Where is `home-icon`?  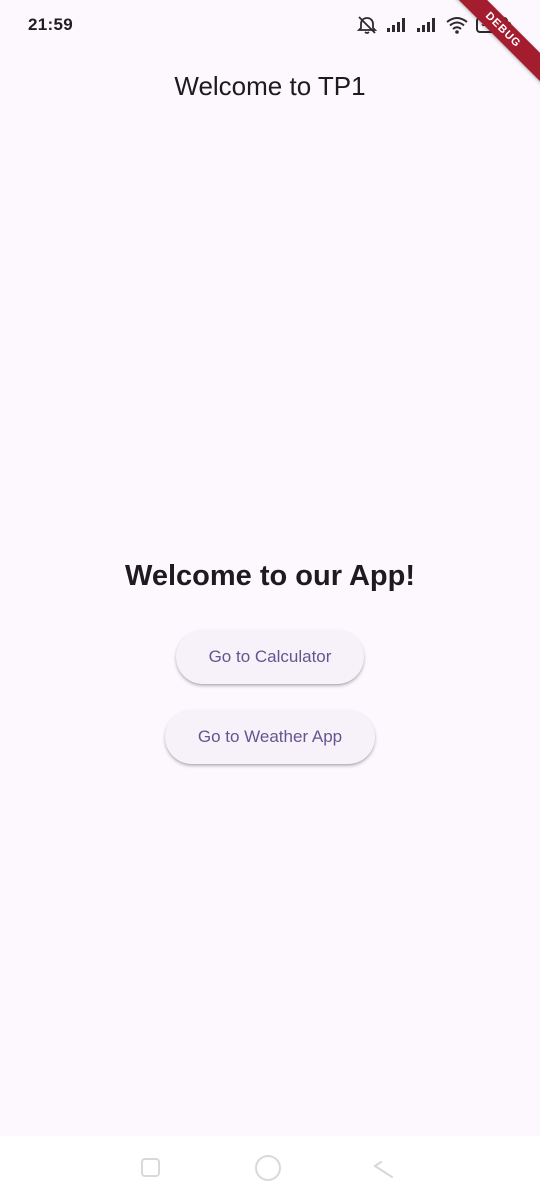
home-icon is located at coordinates (268, 1168).